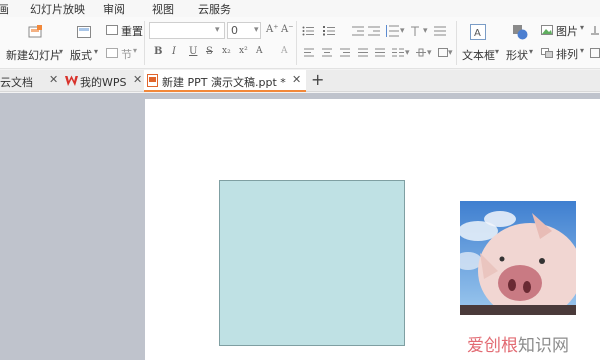 This screenshot has width=600, height=360. What do you see at coordinates (380, 52) in the screenshot?
I see `distribute-icon` at bounding box center [380, 52].